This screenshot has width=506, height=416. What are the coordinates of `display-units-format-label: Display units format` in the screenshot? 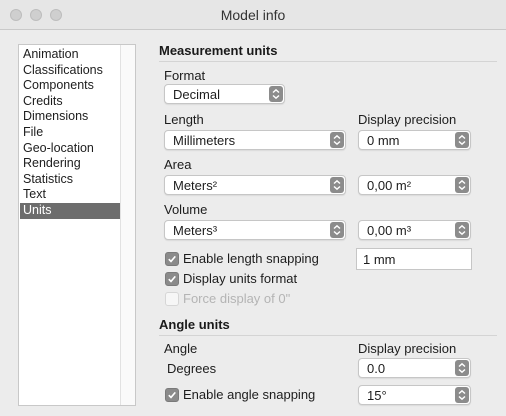 It's located at (240, 278).